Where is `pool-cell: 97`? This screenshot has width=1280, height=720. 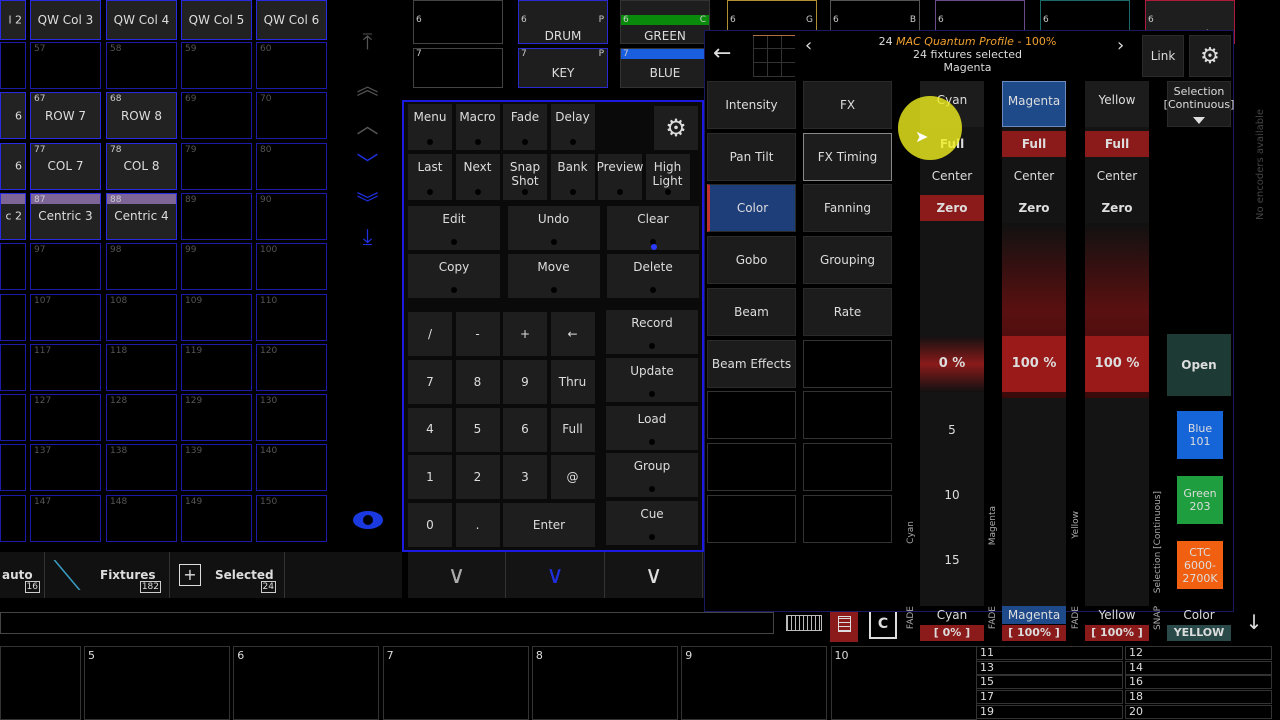 pool-cell: 97 is located at coordinates (65, 267).